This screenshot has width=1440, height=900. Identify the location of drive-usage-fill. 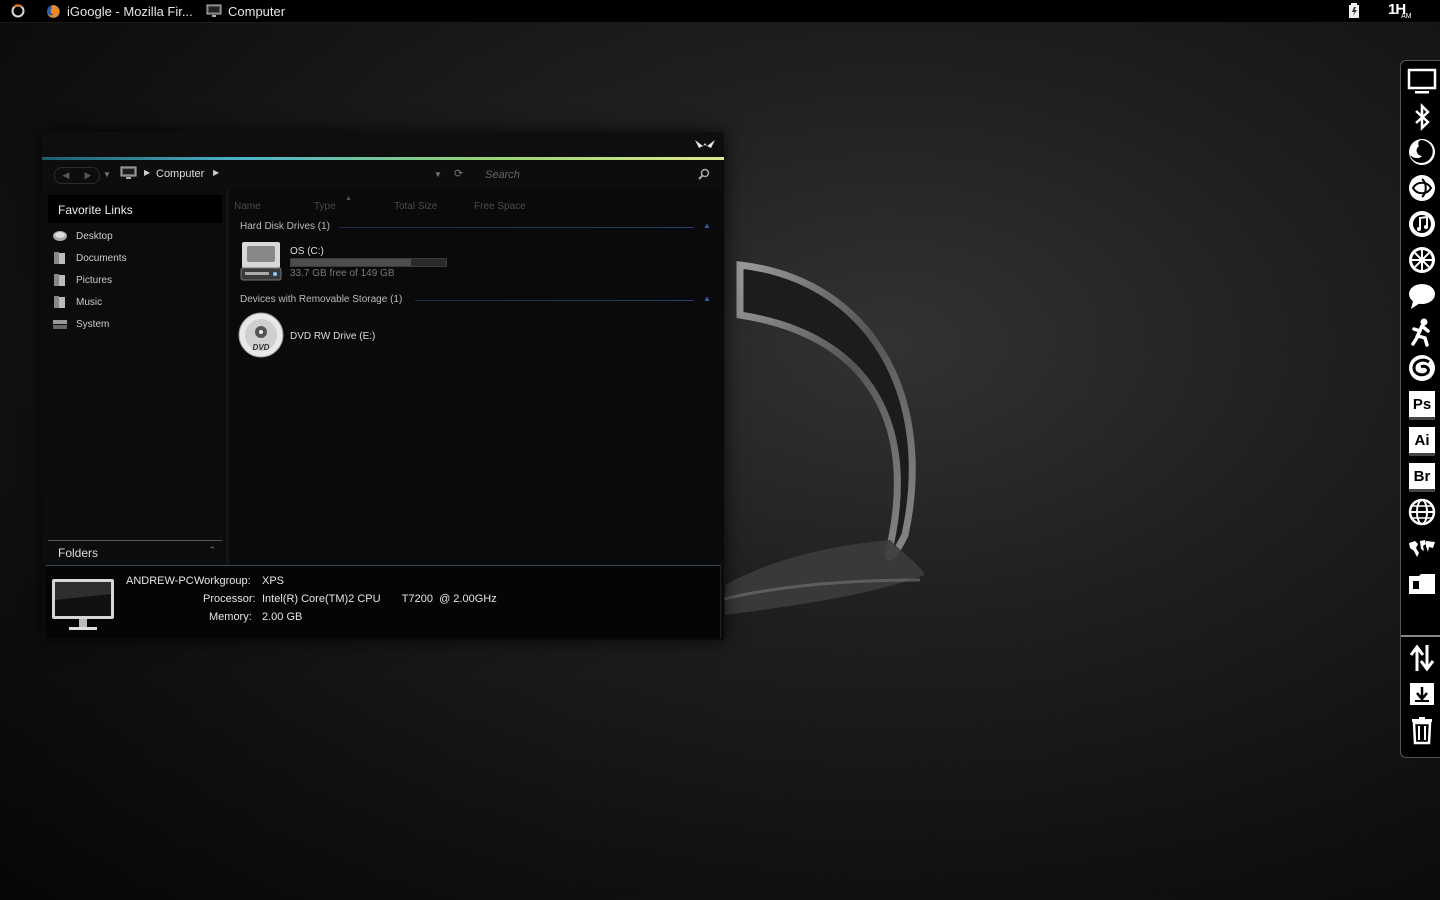
(351, 262).